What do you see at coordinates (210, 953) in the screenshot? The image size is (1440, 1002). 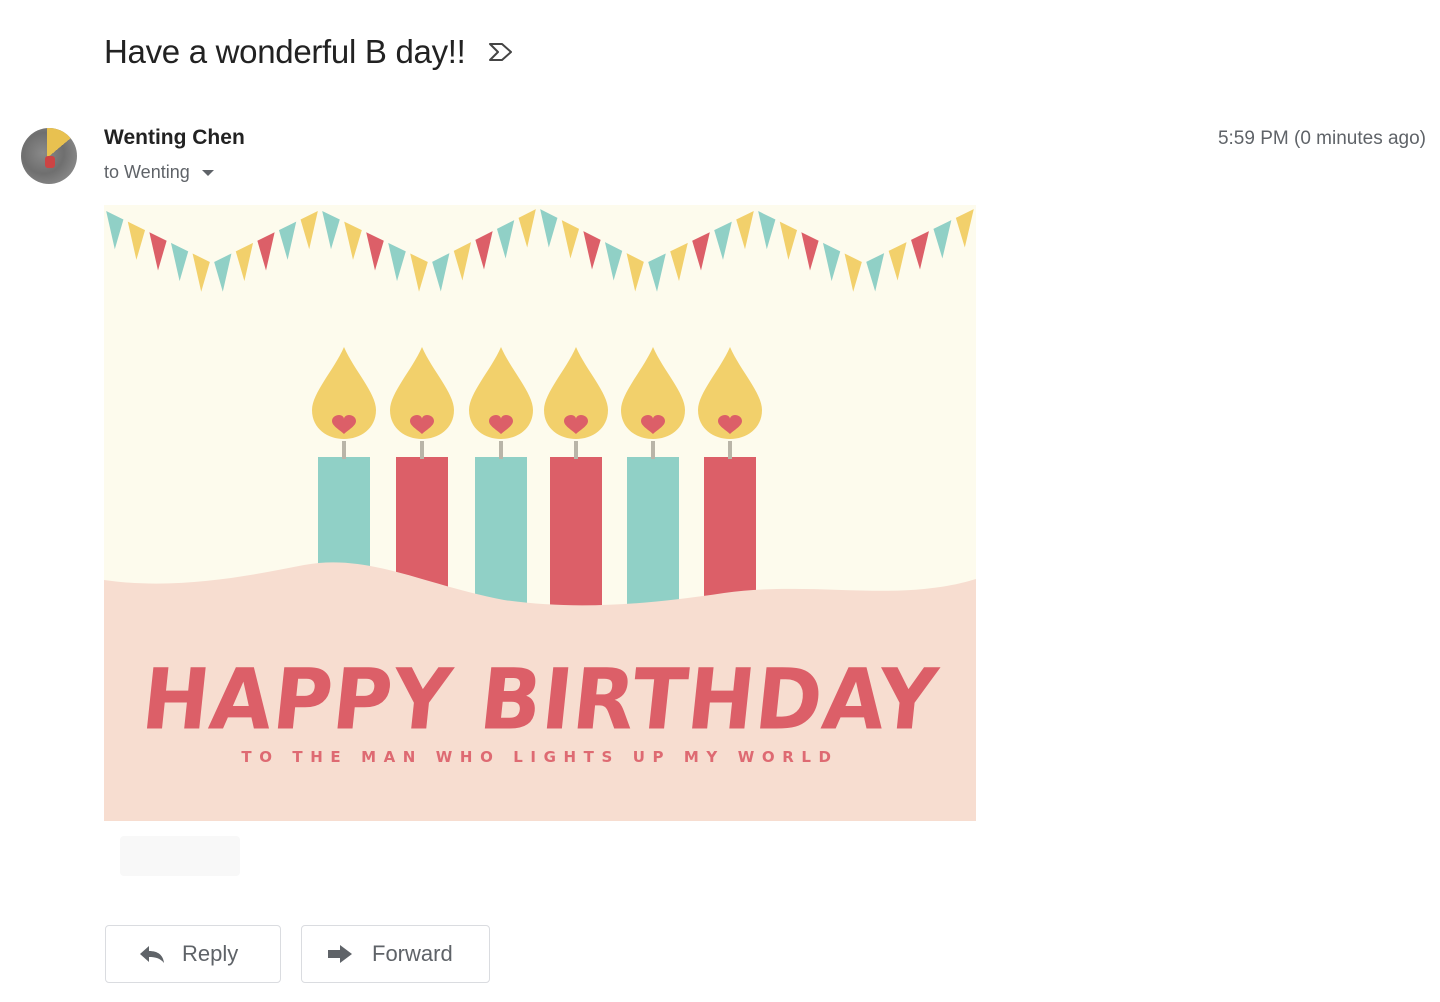 I see `reply-label: Reply` at bounding box center [210, 953].